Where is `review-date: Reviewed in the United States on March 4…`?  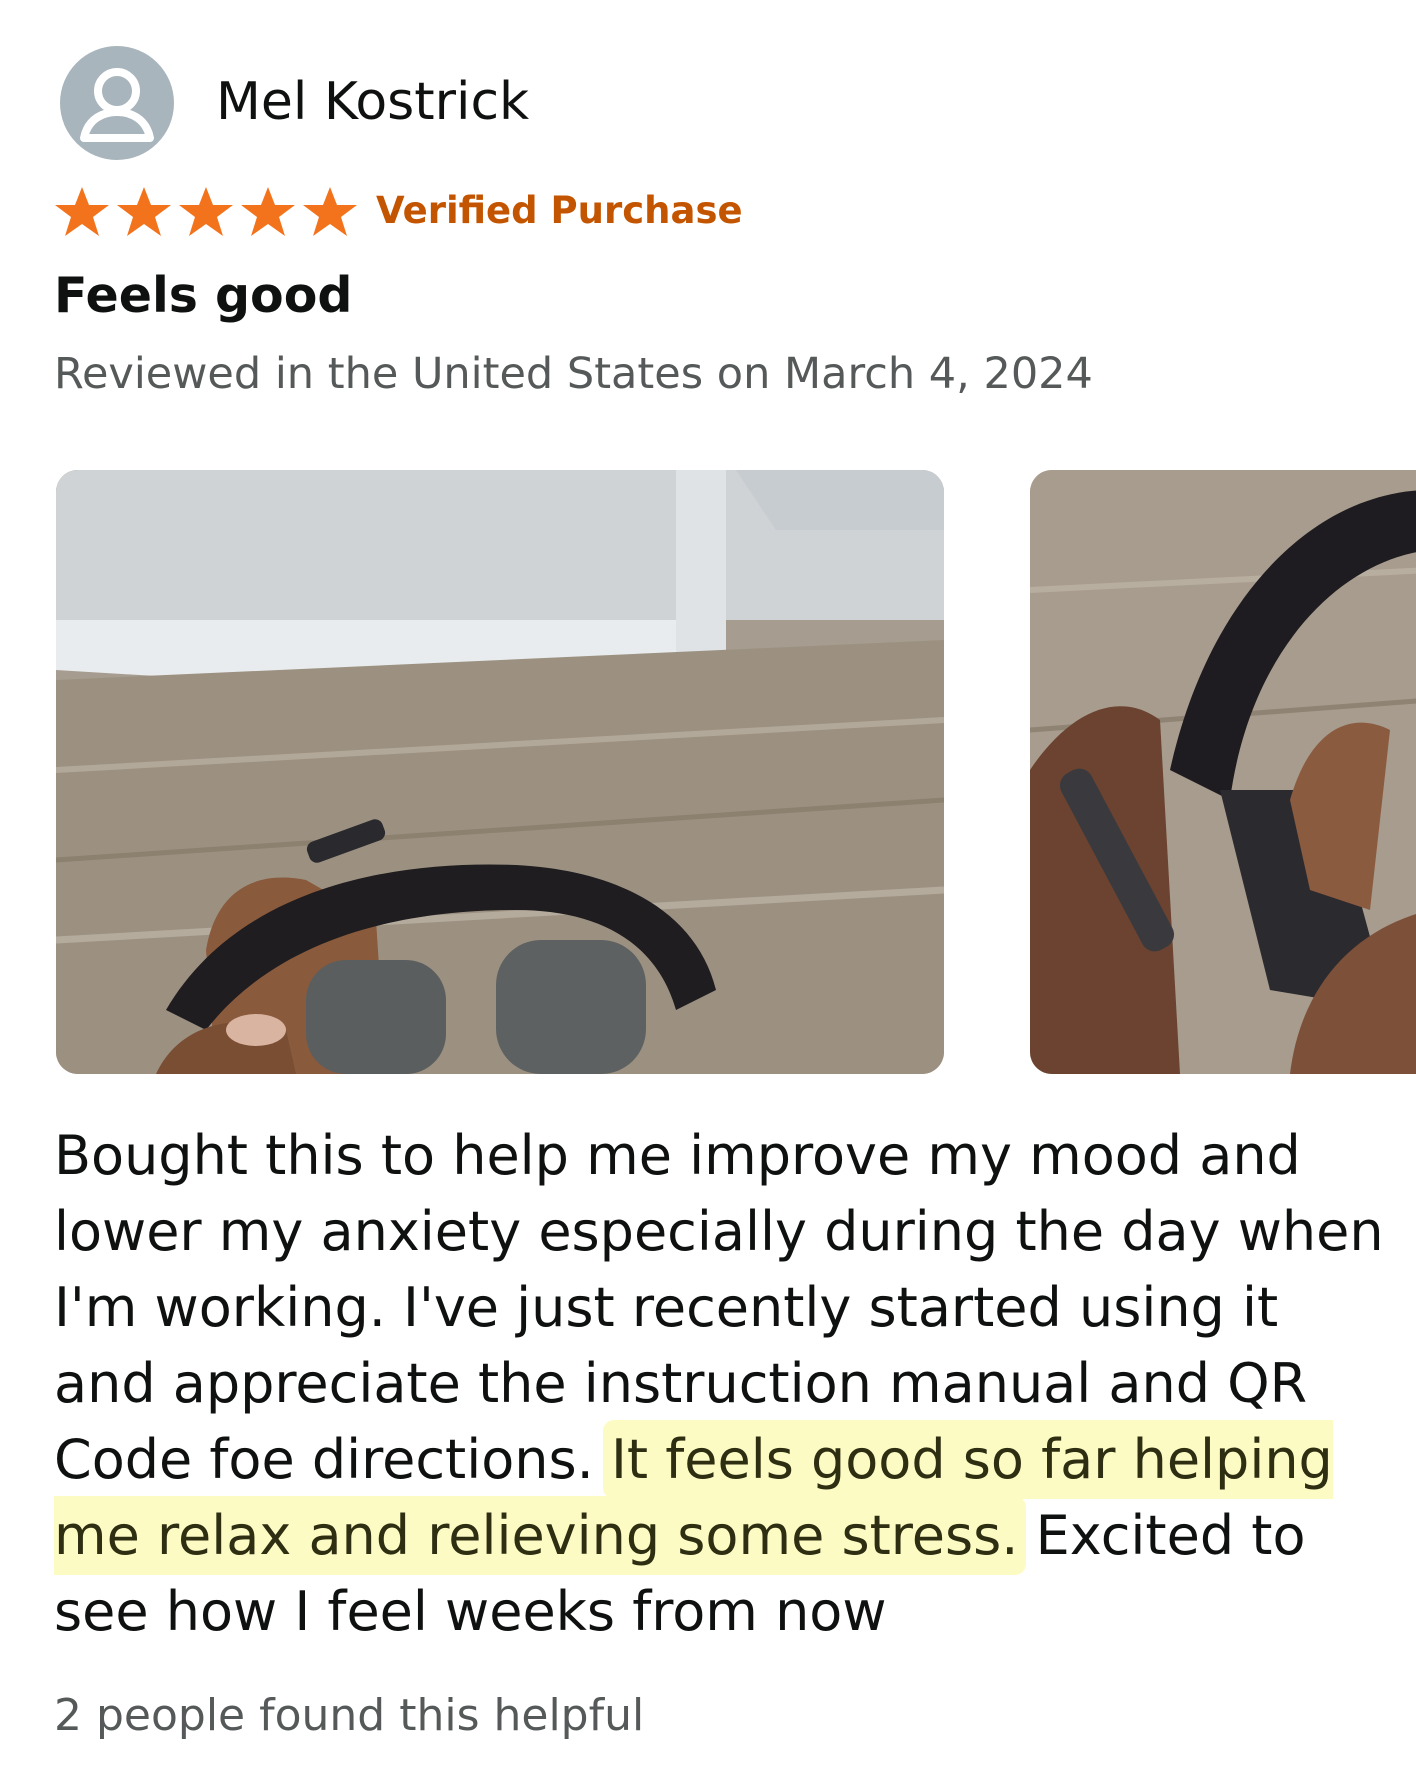
review-date: Reviewed in the United States on March 4… is located at coordinates (573, 374).